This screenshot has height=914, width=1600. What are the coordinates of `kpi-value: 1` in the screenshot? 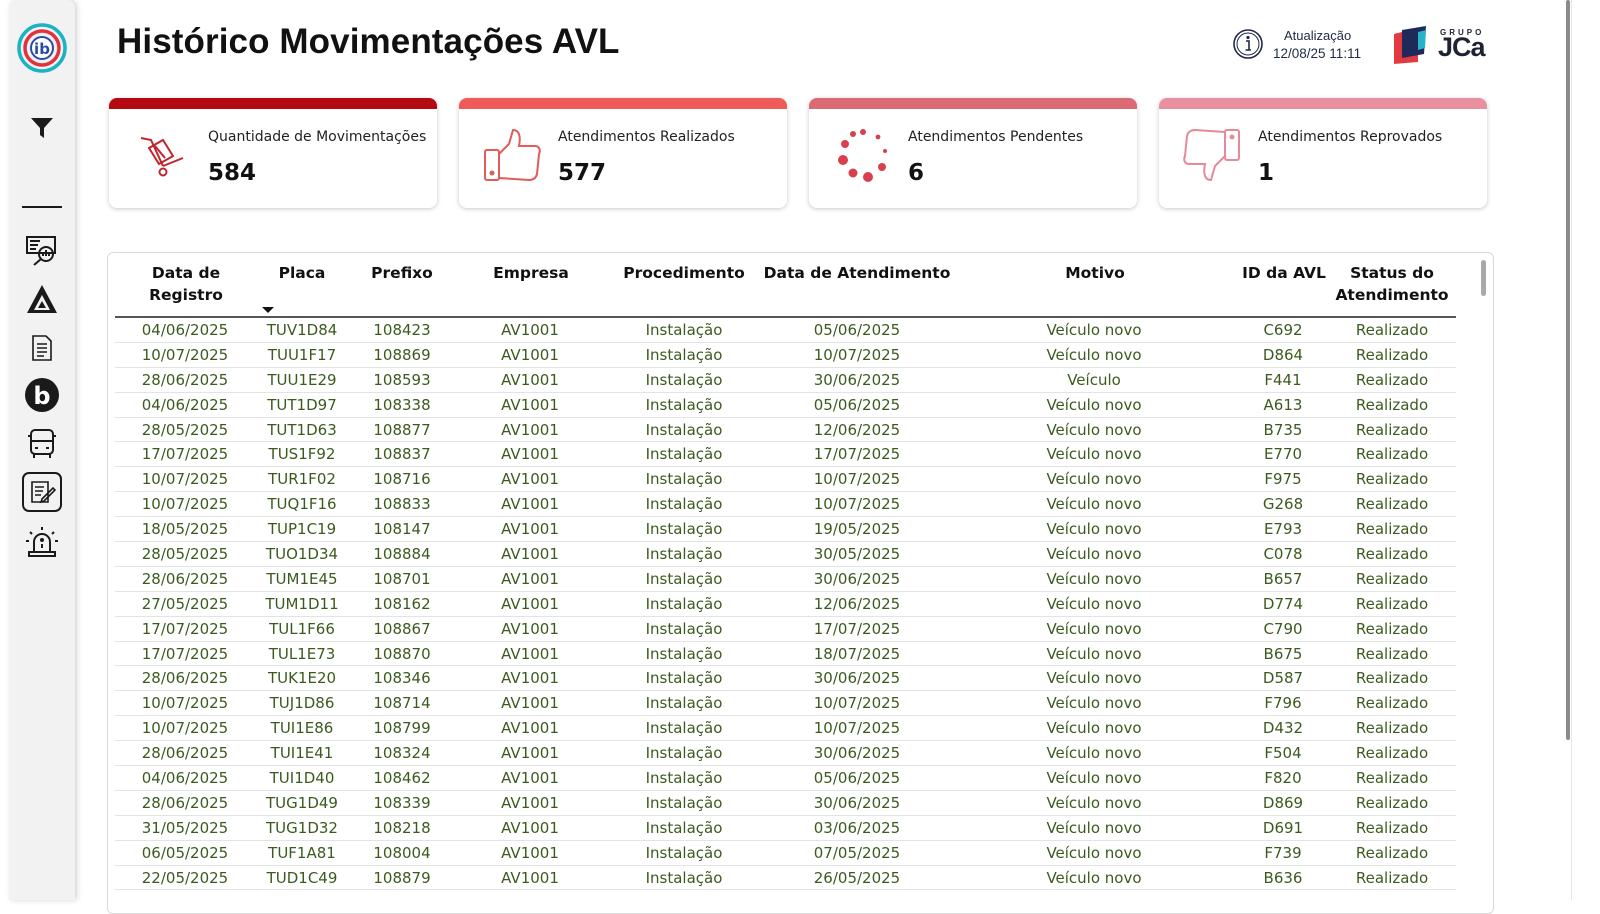 It's located at (1266, 173).